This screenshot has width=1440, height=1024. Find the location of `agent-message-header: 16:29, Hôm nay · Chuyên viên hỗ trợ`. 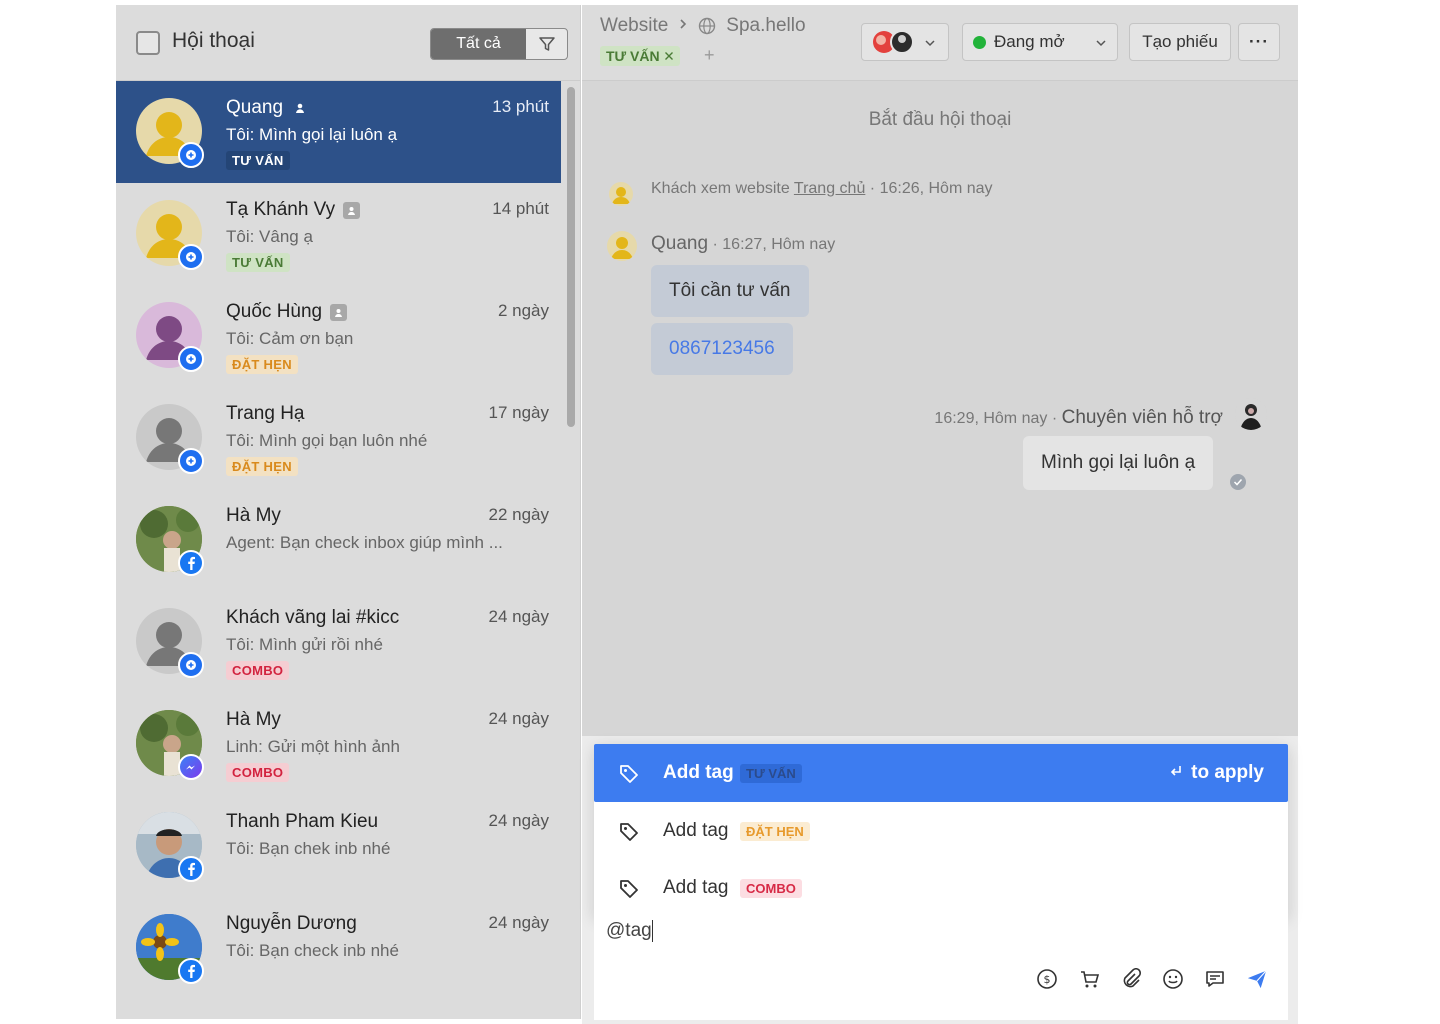

agent-message-header: 16:29, Hôm nay · Chuyên viên hỗ trợ is located at coordinates (1078, 418).